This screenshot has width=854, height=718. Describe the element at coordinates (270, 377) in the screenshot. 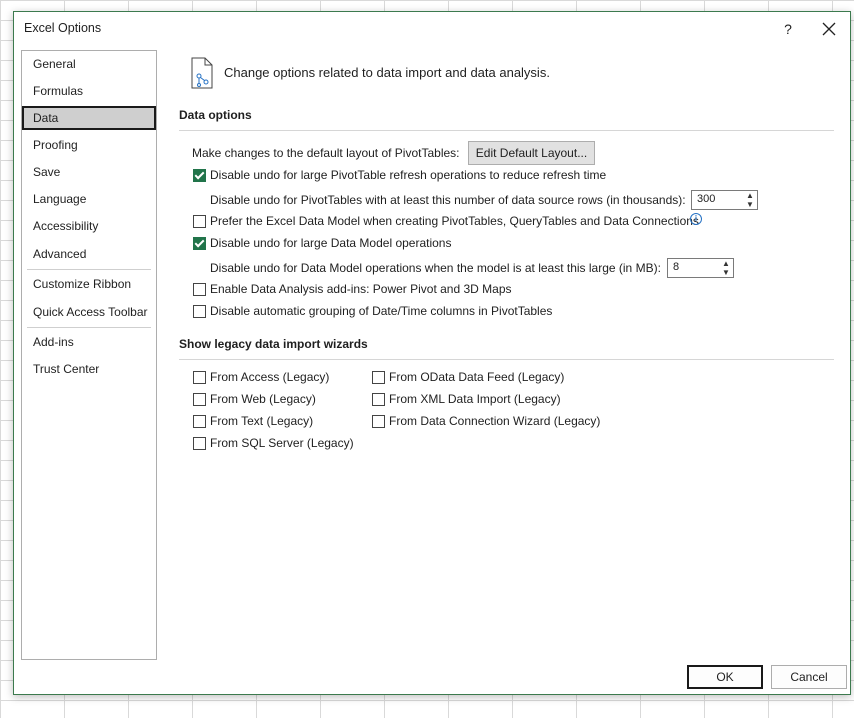

I see `legacy-access-label: From Access (Legacy)` at that location.